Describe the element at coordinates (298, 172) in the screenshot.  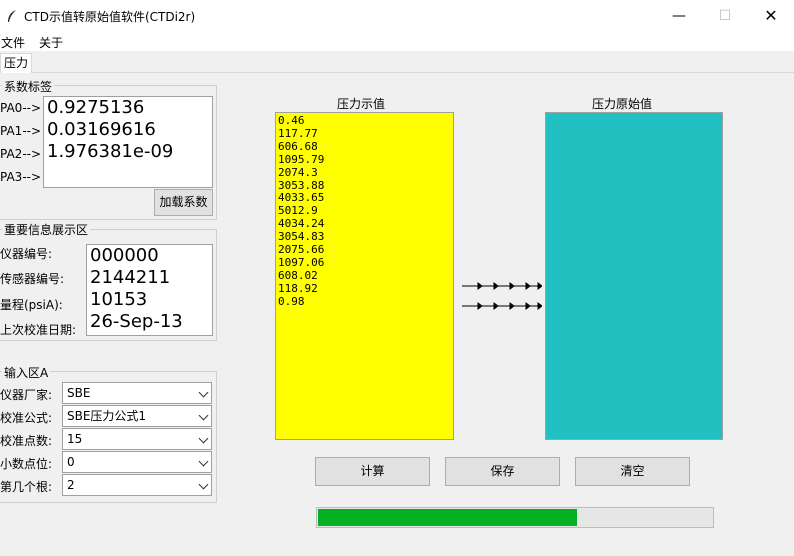
I see `pressure-value-line: 2074.3` at that location.